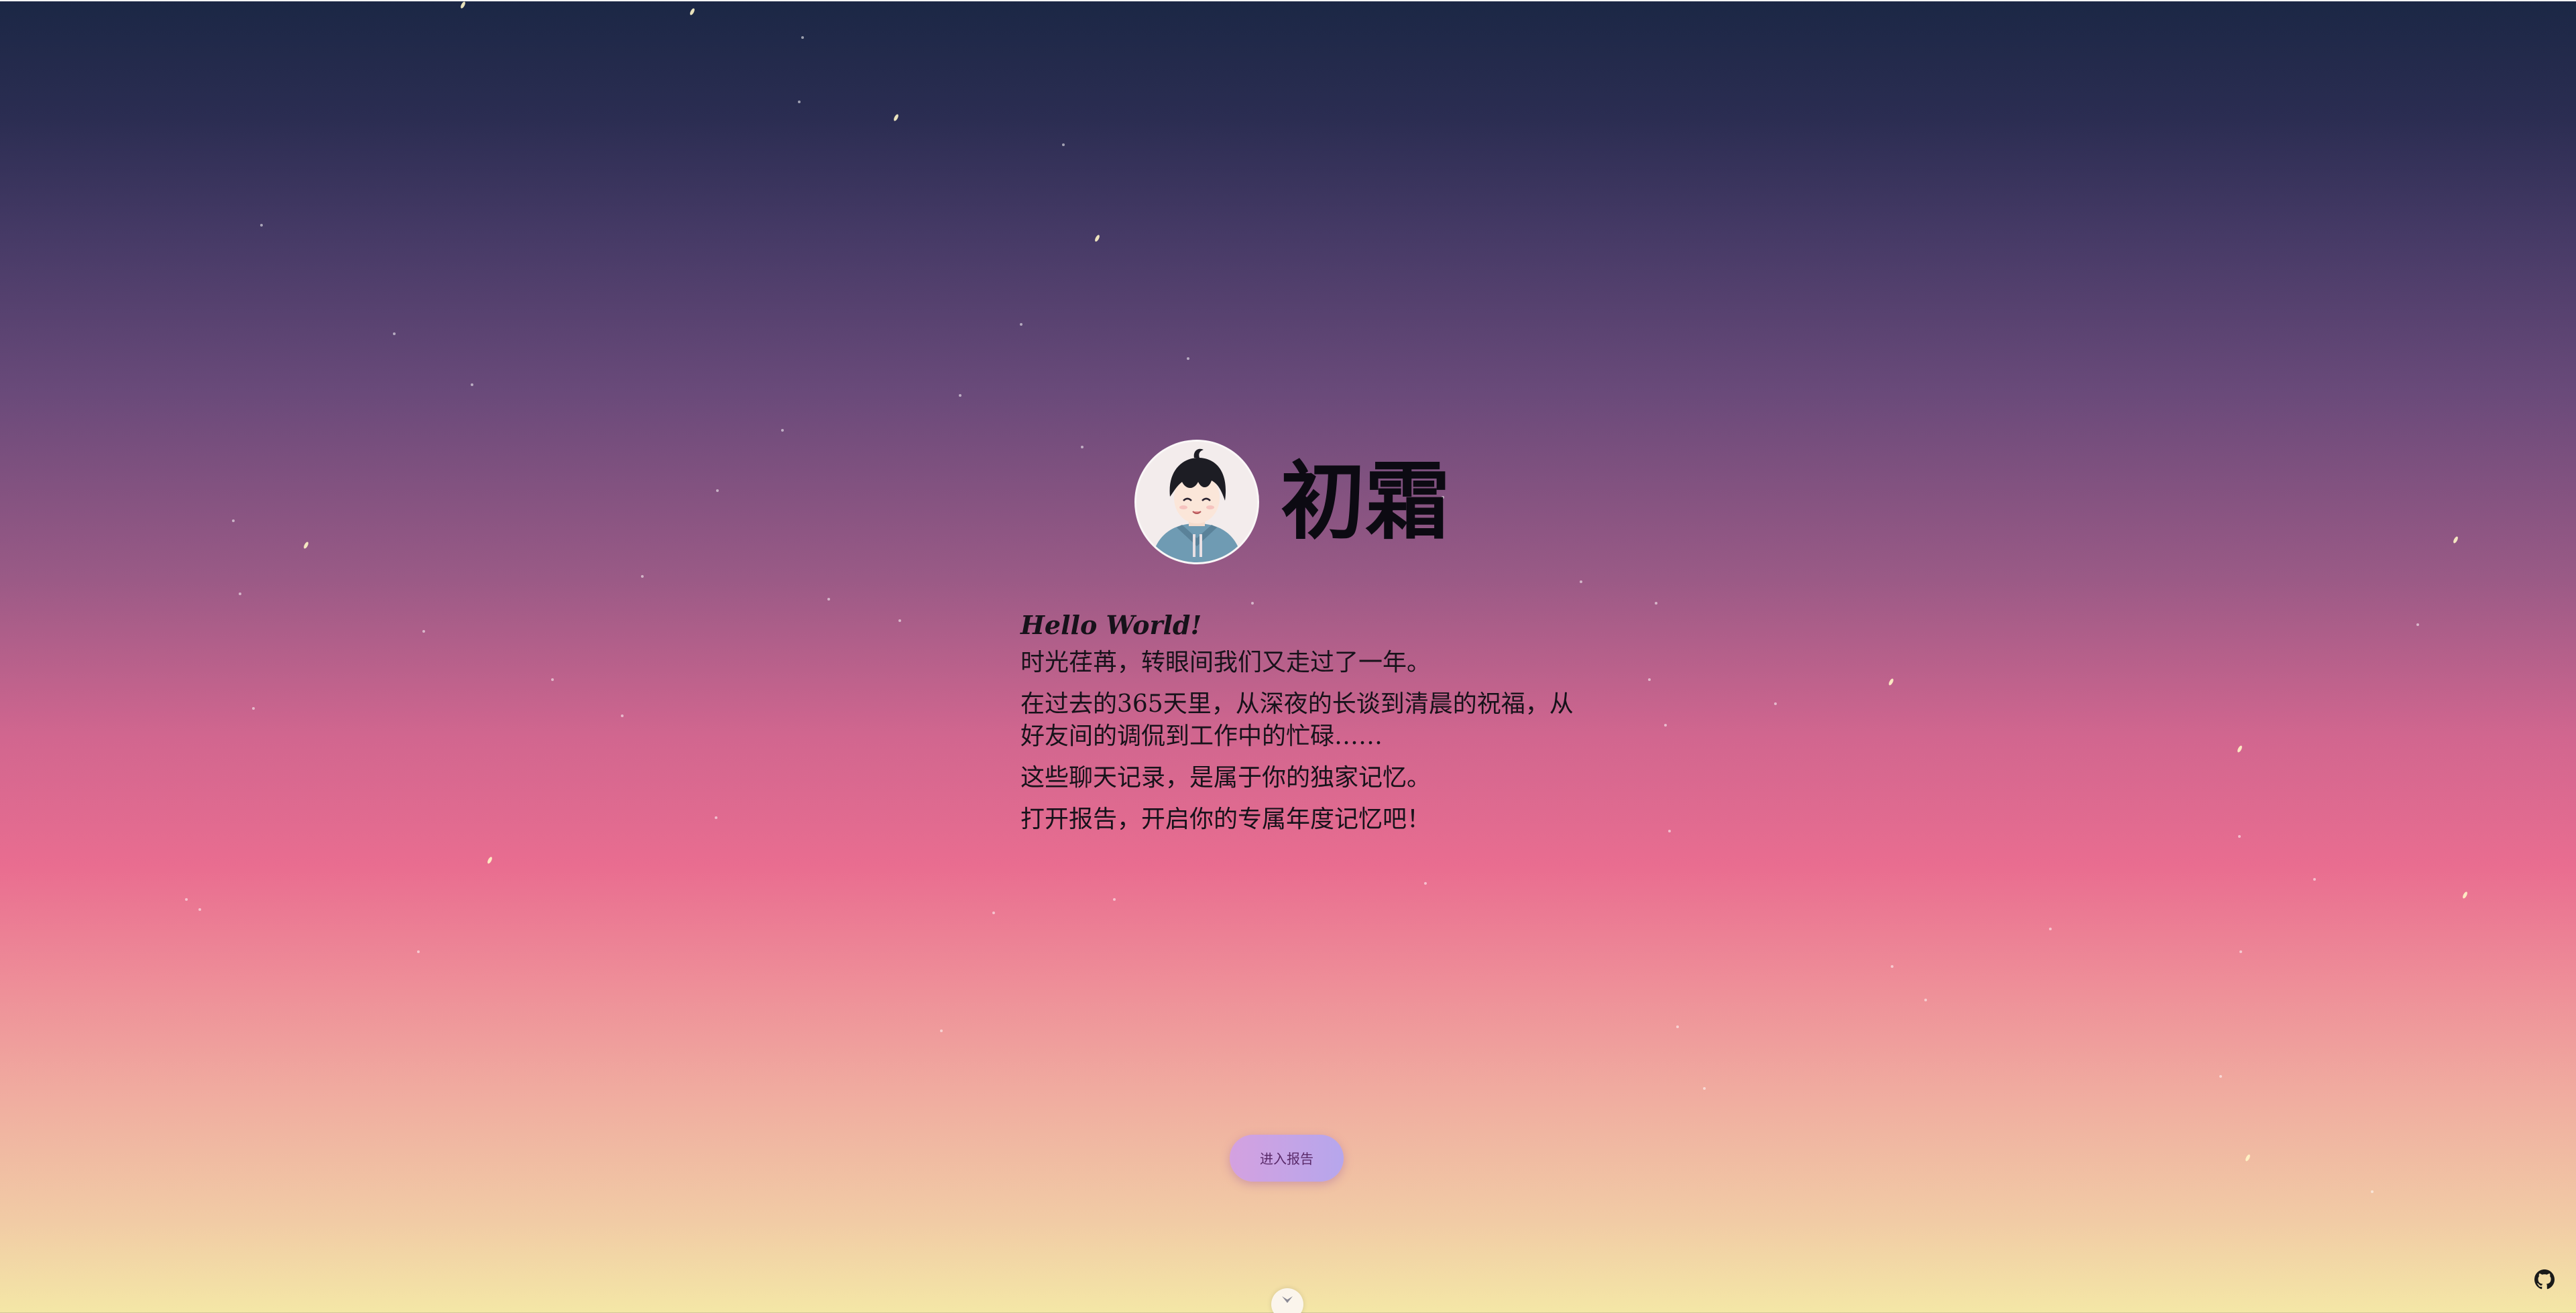  Describe the element at coordinates (1225, 662) in the screenshot. I see `intro-line-1: 时光荏苒，转眼间我们又走过了一年。` at that location.